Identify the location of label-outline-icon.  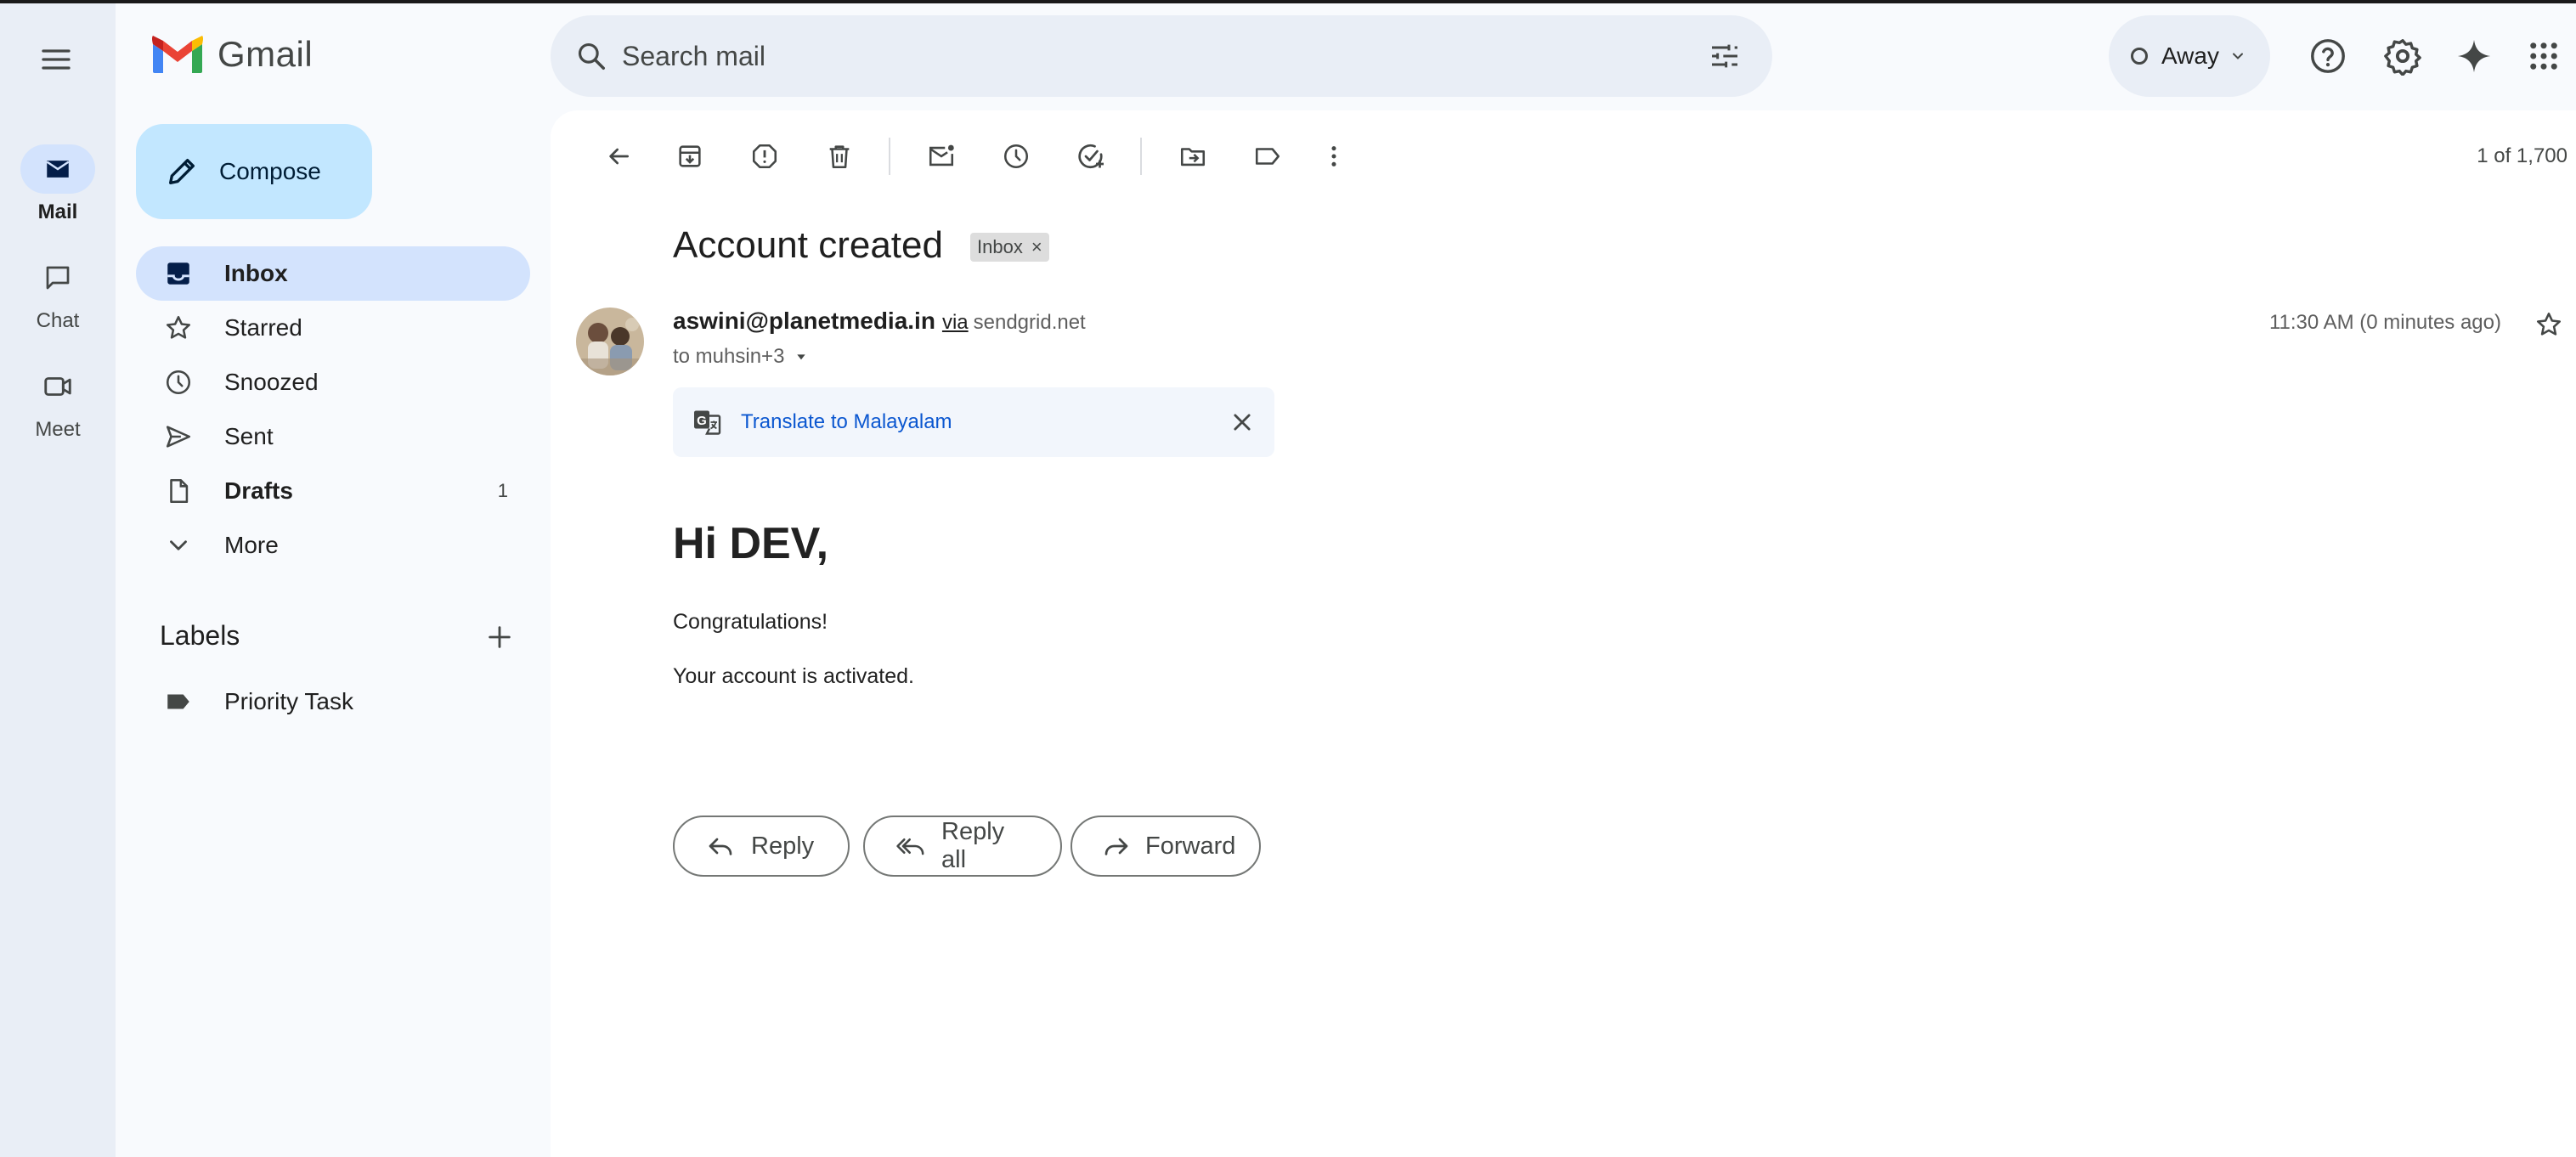
(1267, 157).